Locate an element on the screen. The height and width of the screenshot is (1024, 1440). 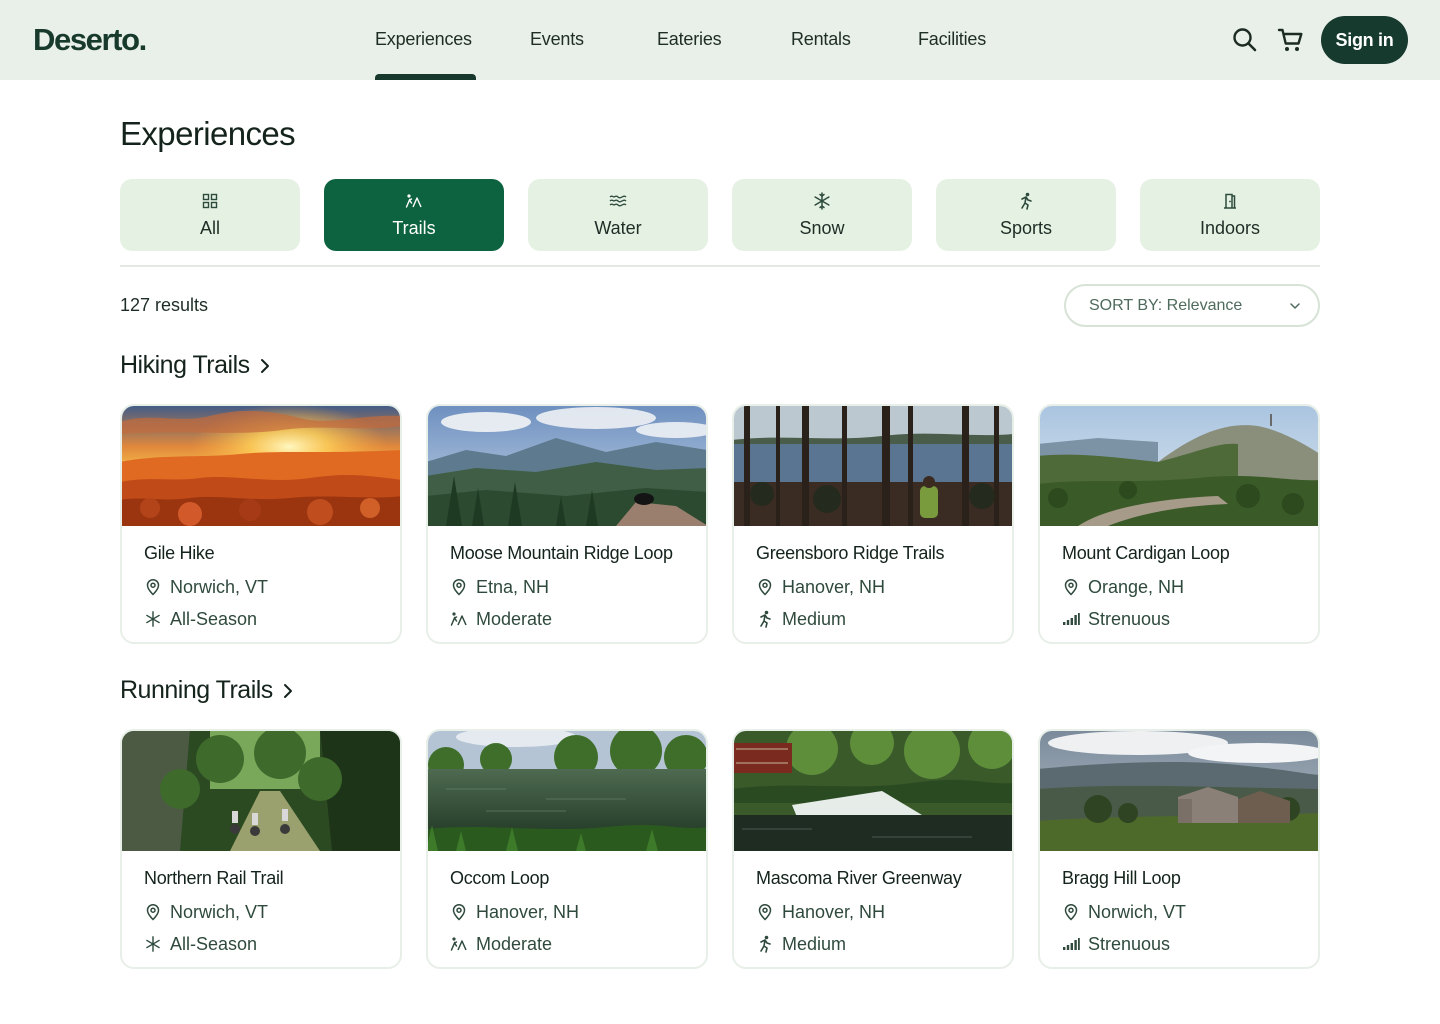
card-location: Etna, NH is located at coordinates (499, 587).